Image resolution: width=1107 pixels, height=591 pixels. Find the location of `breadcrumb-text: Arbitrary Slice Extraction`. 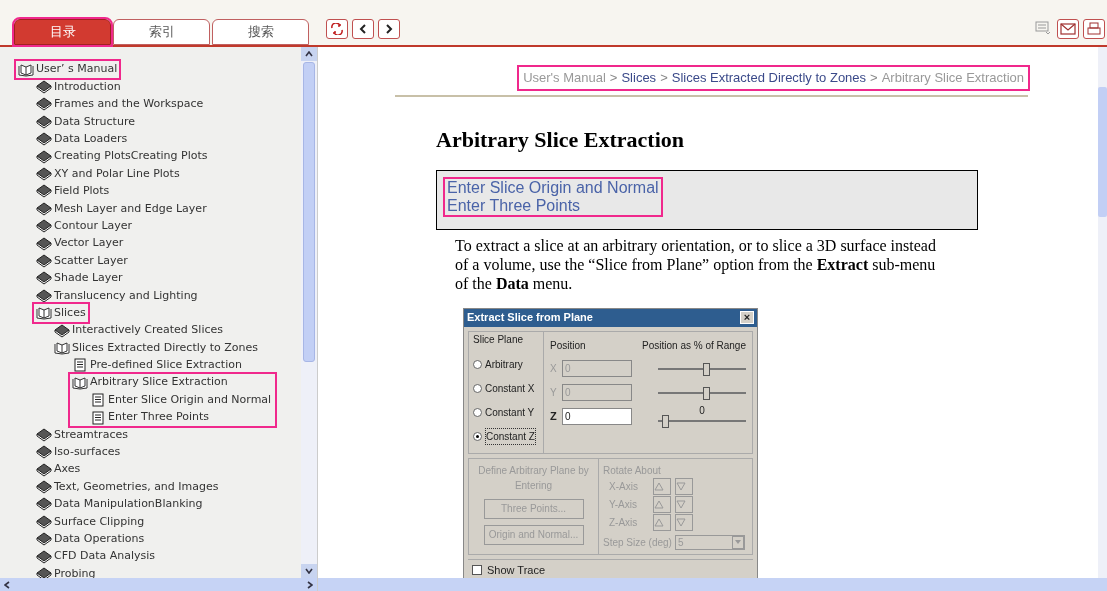

breadcrumb-text: Arbitrary Slice Extraction is located at coordinates (952, 78).